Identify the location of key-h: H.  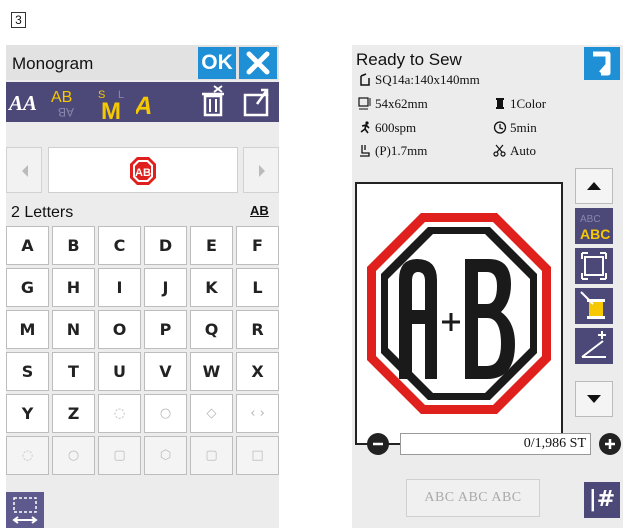
(73, 287).